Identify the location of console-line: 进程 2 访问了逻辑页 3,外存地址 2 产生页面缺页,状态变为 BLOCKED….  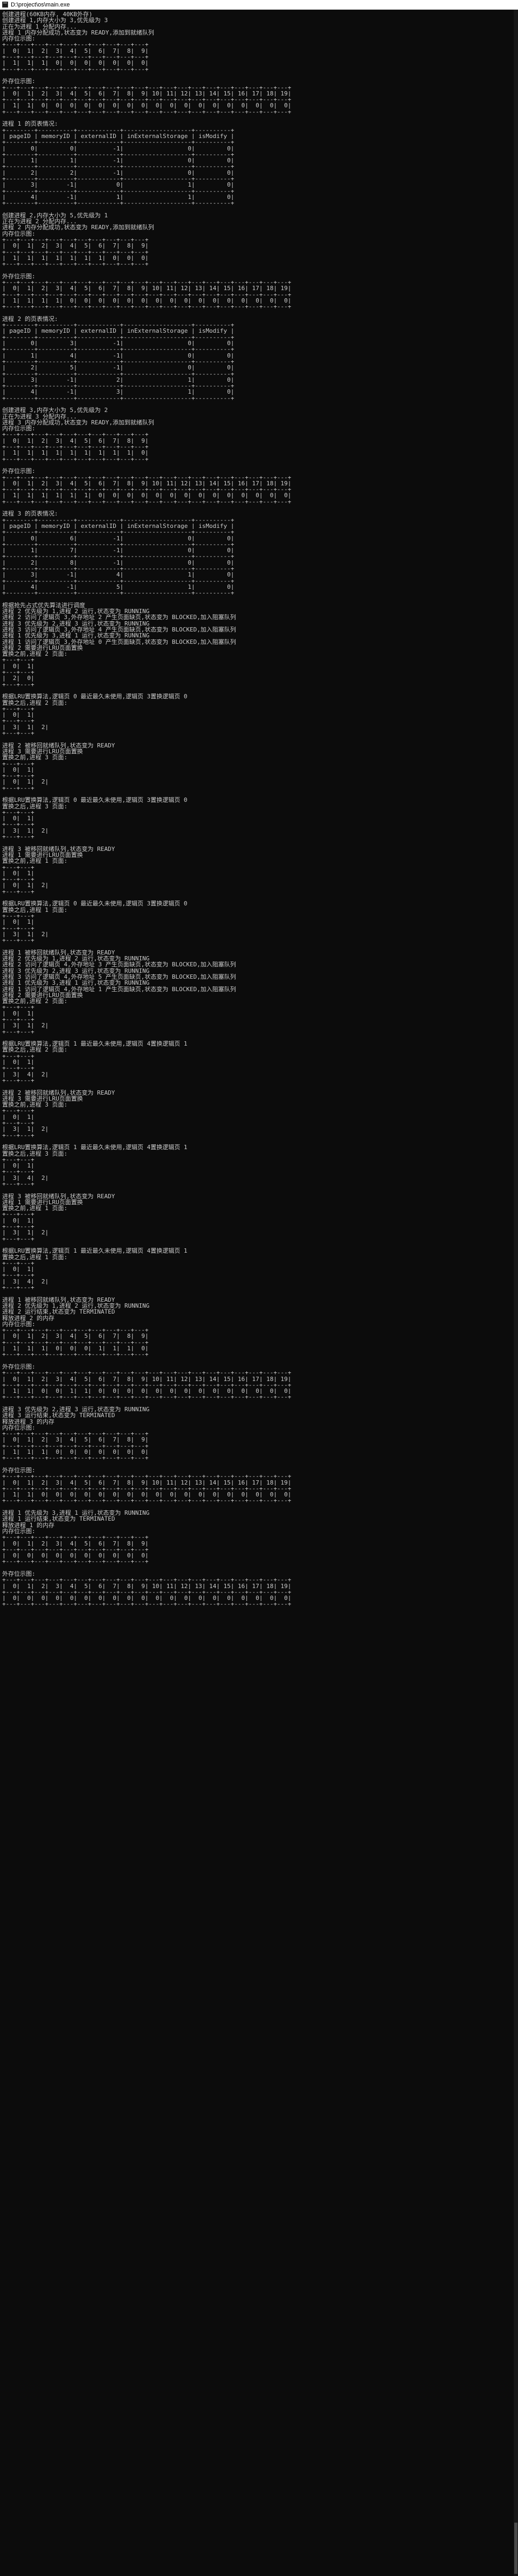
(119, 617).